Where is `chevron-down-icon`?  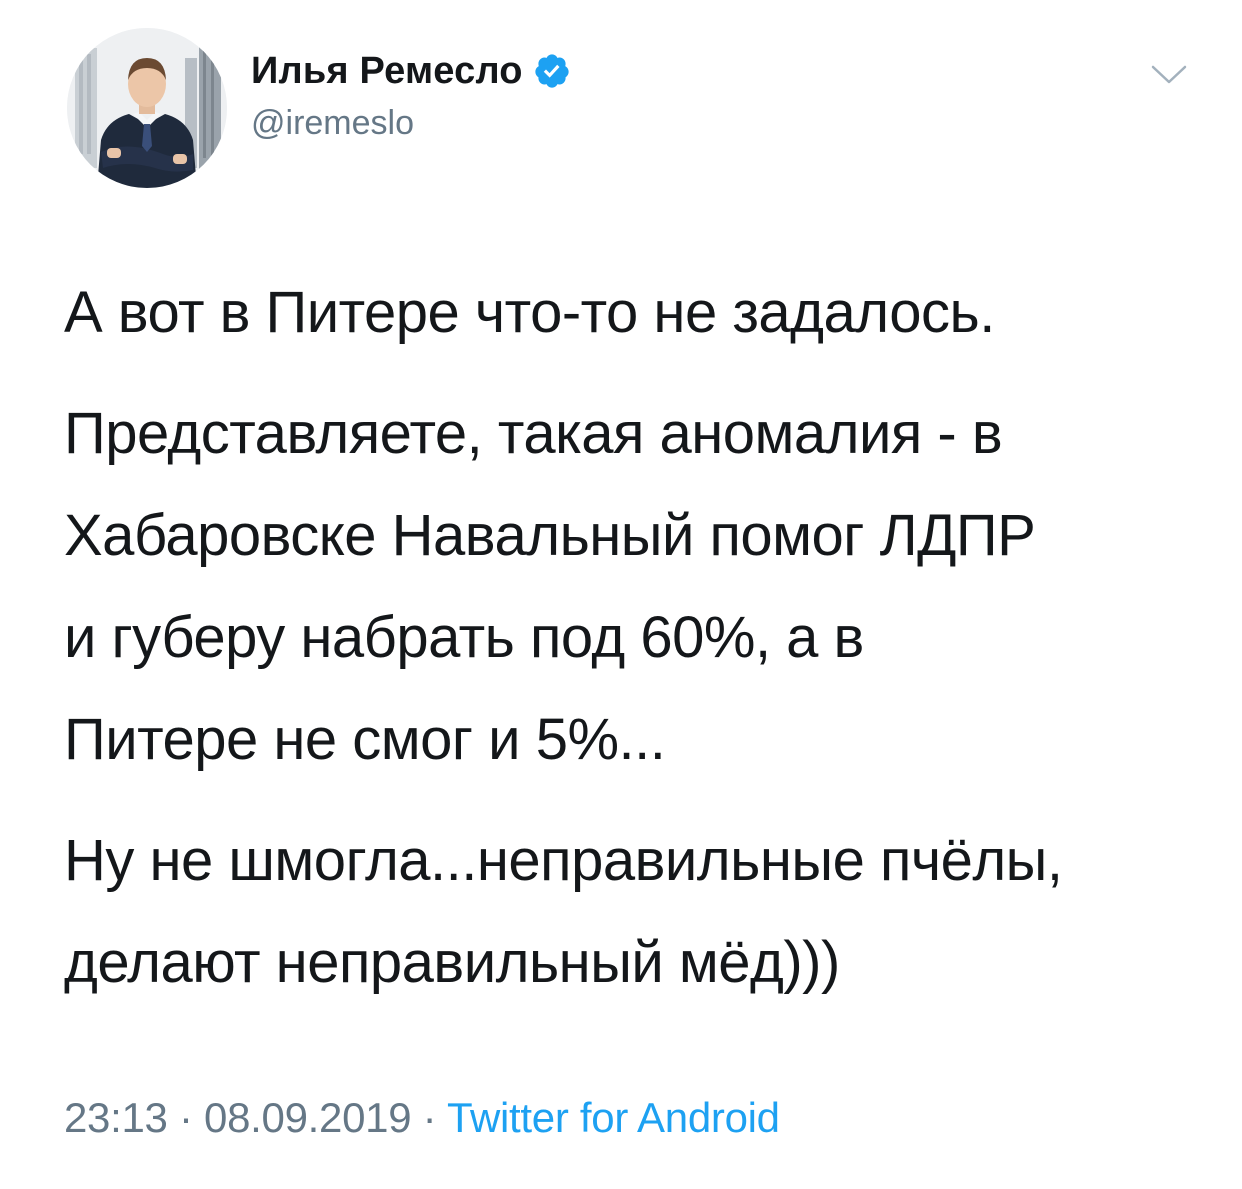 chevron-down-icon is located at coordinates (1169, 75).